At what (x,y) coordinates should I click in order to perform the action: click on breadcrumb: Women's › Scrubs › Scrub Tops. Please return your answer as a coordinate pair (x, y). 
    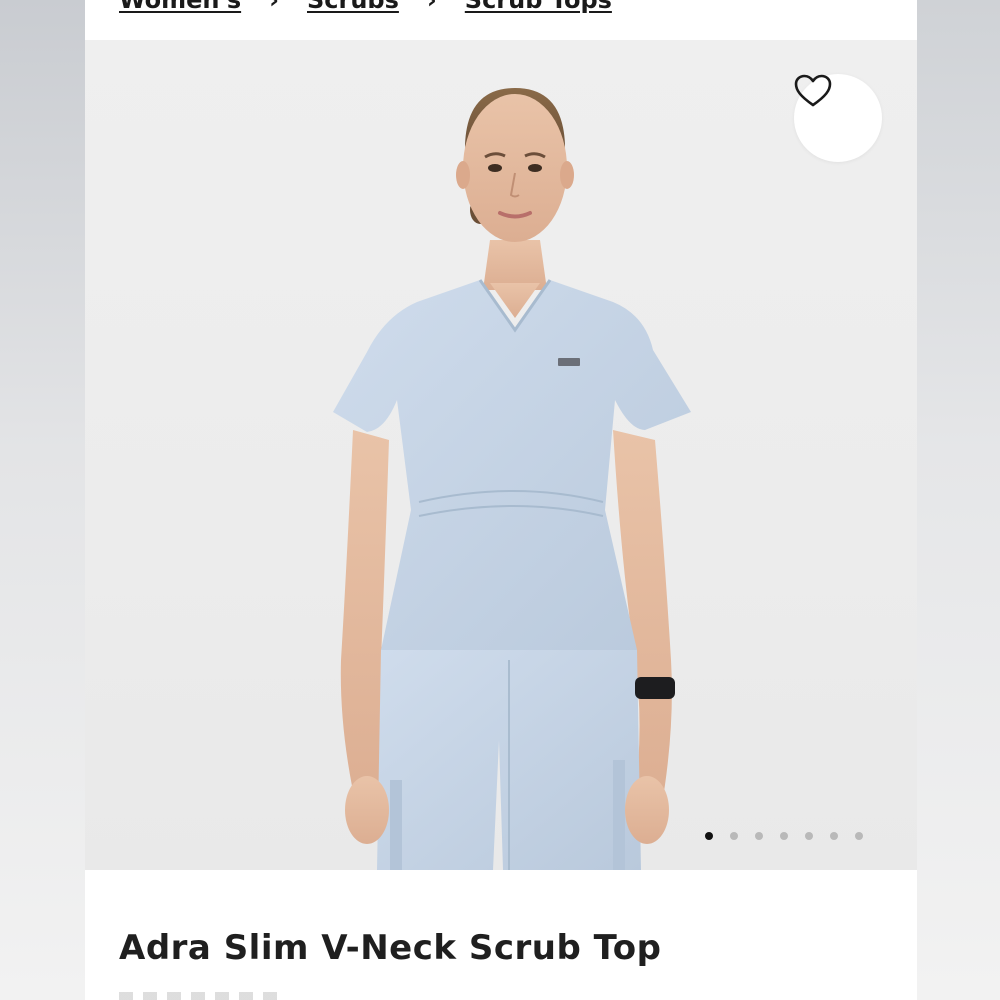
    Looking at the image, I should click on (365, 7).